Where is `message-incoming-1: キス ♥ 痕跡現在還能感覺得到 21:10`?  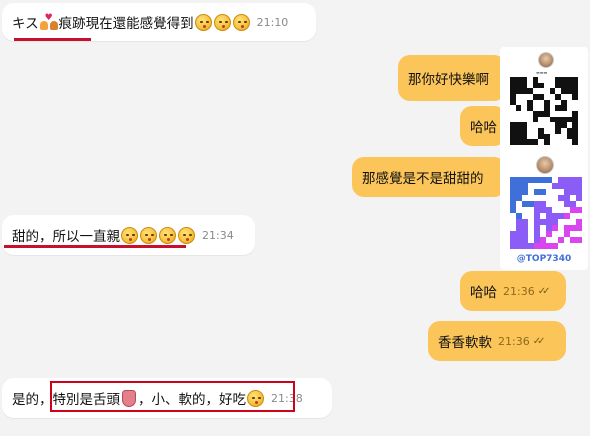 message-incoming-1: キス ♥ 痕跡現在還能感覺得到 21:10 is located at coordinates (159, 22).